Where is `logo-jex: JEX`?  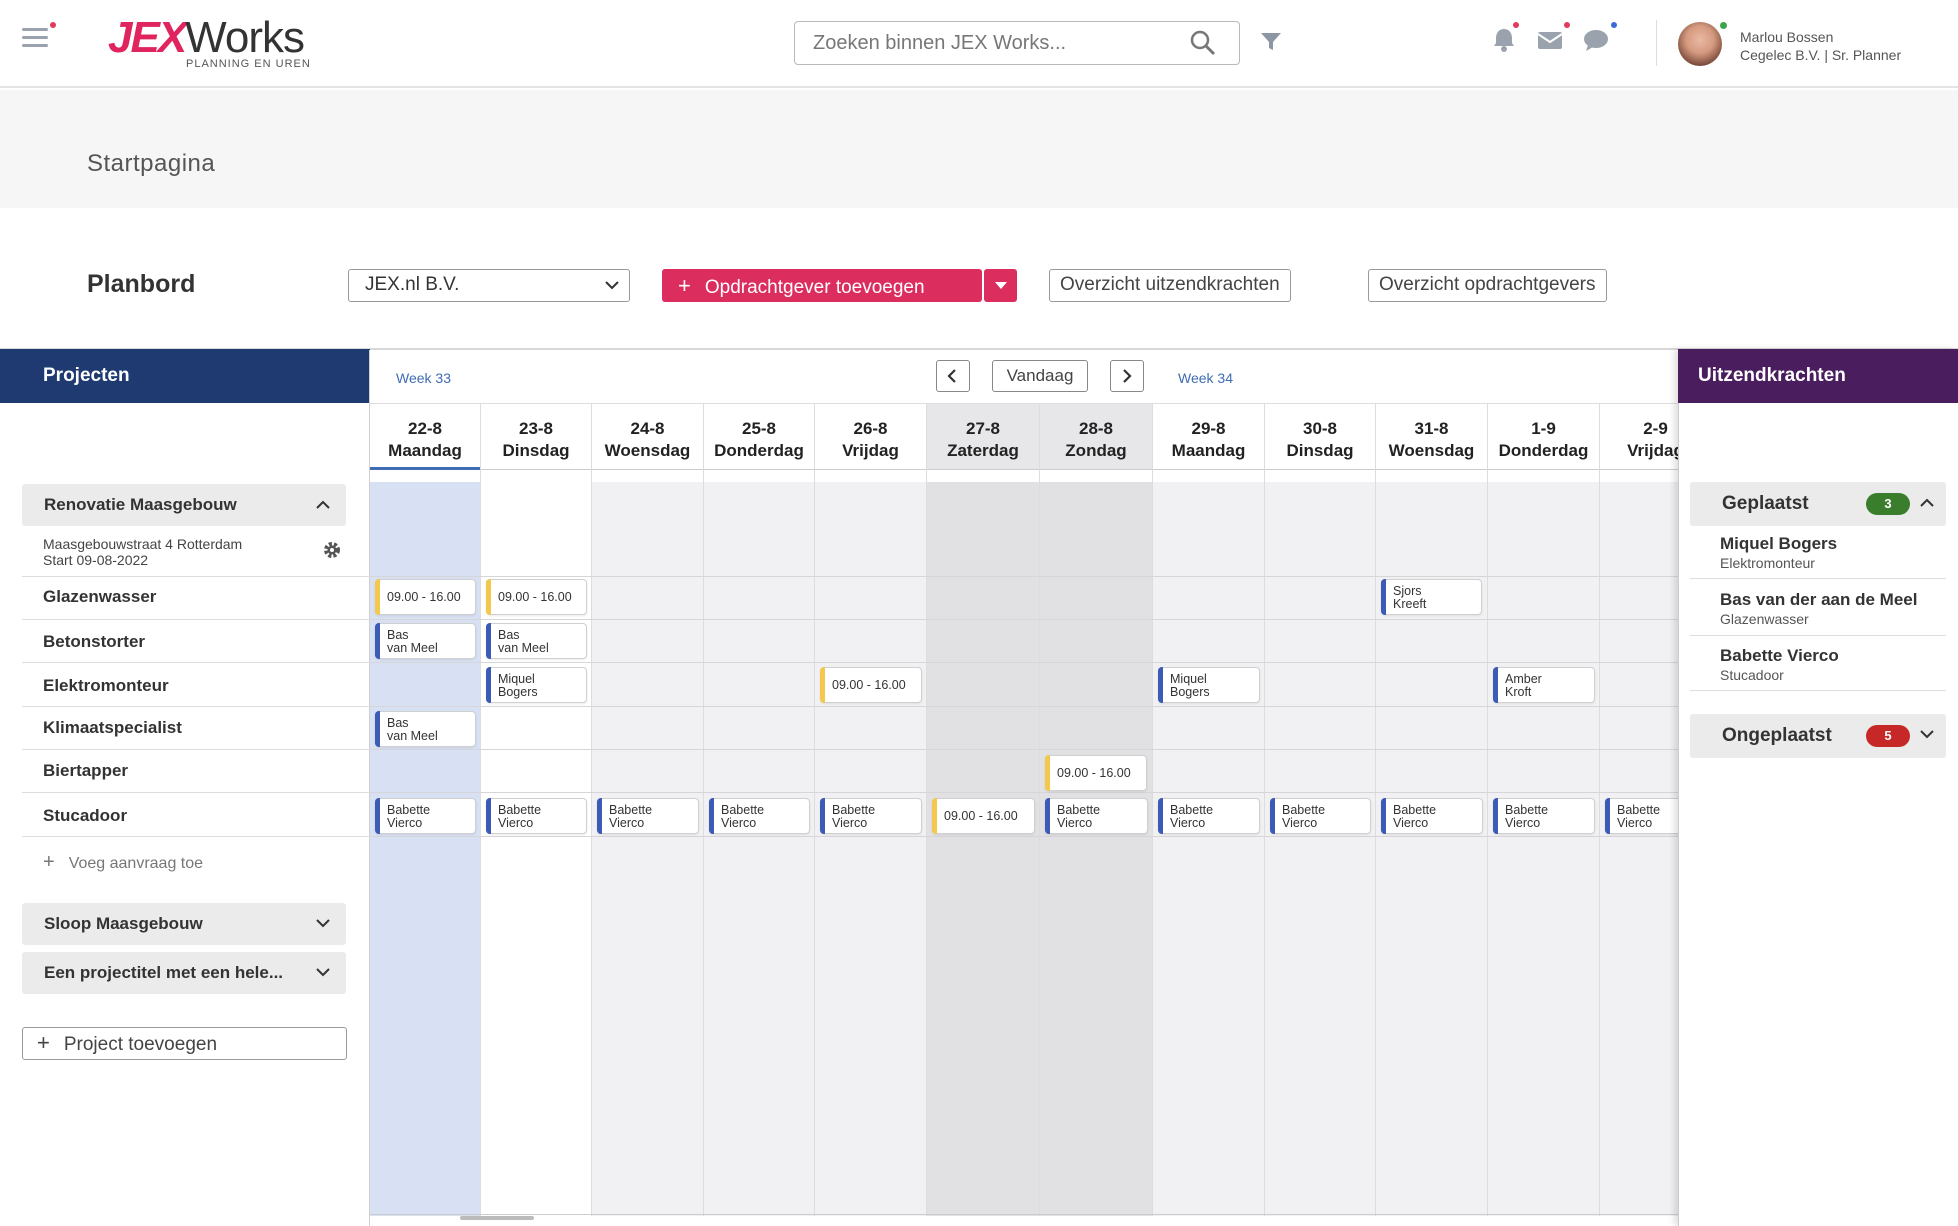 logo-jex: JEX is located at coordinates (147, 37).